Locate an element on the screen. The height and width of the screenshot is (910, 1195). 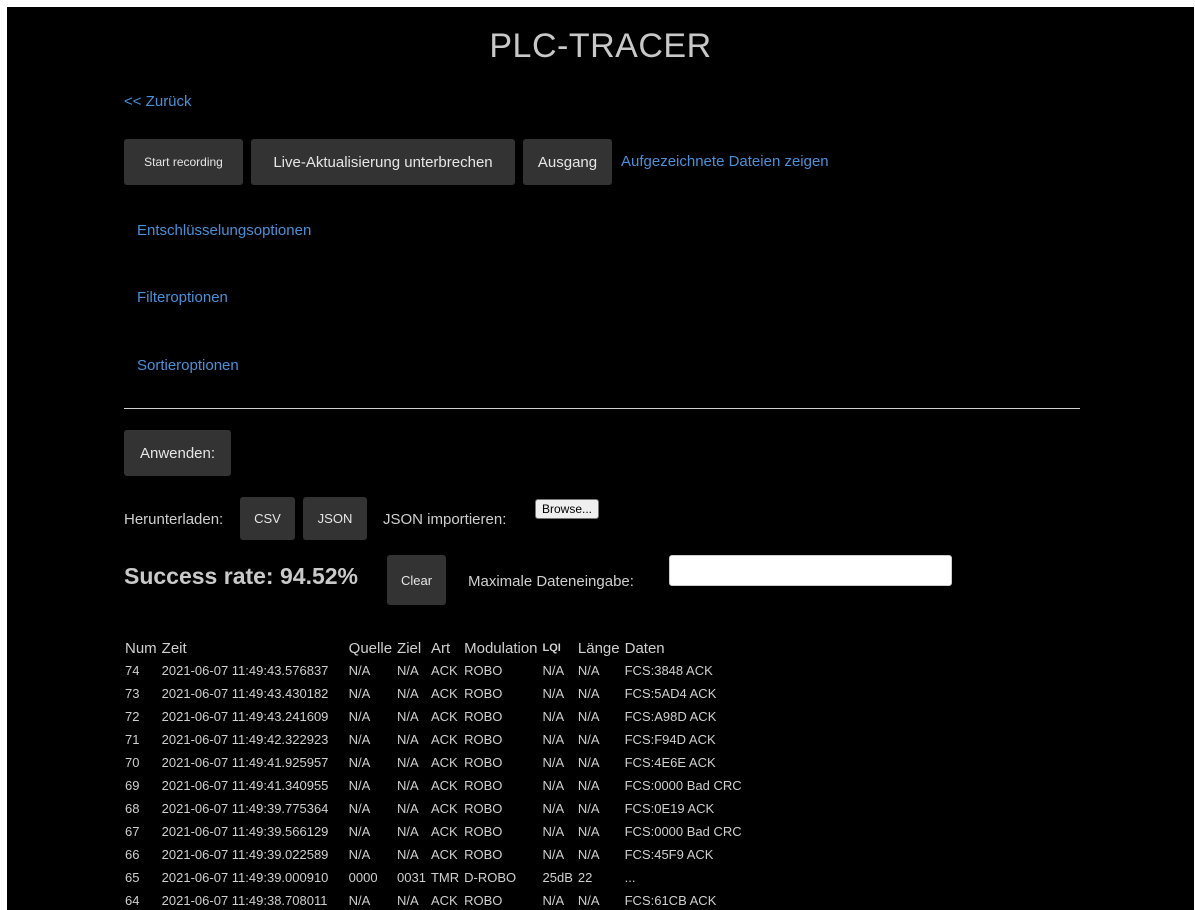
cell-time: 2021-06-07 11:49:39.000910 is located at coordinates (245, 877).